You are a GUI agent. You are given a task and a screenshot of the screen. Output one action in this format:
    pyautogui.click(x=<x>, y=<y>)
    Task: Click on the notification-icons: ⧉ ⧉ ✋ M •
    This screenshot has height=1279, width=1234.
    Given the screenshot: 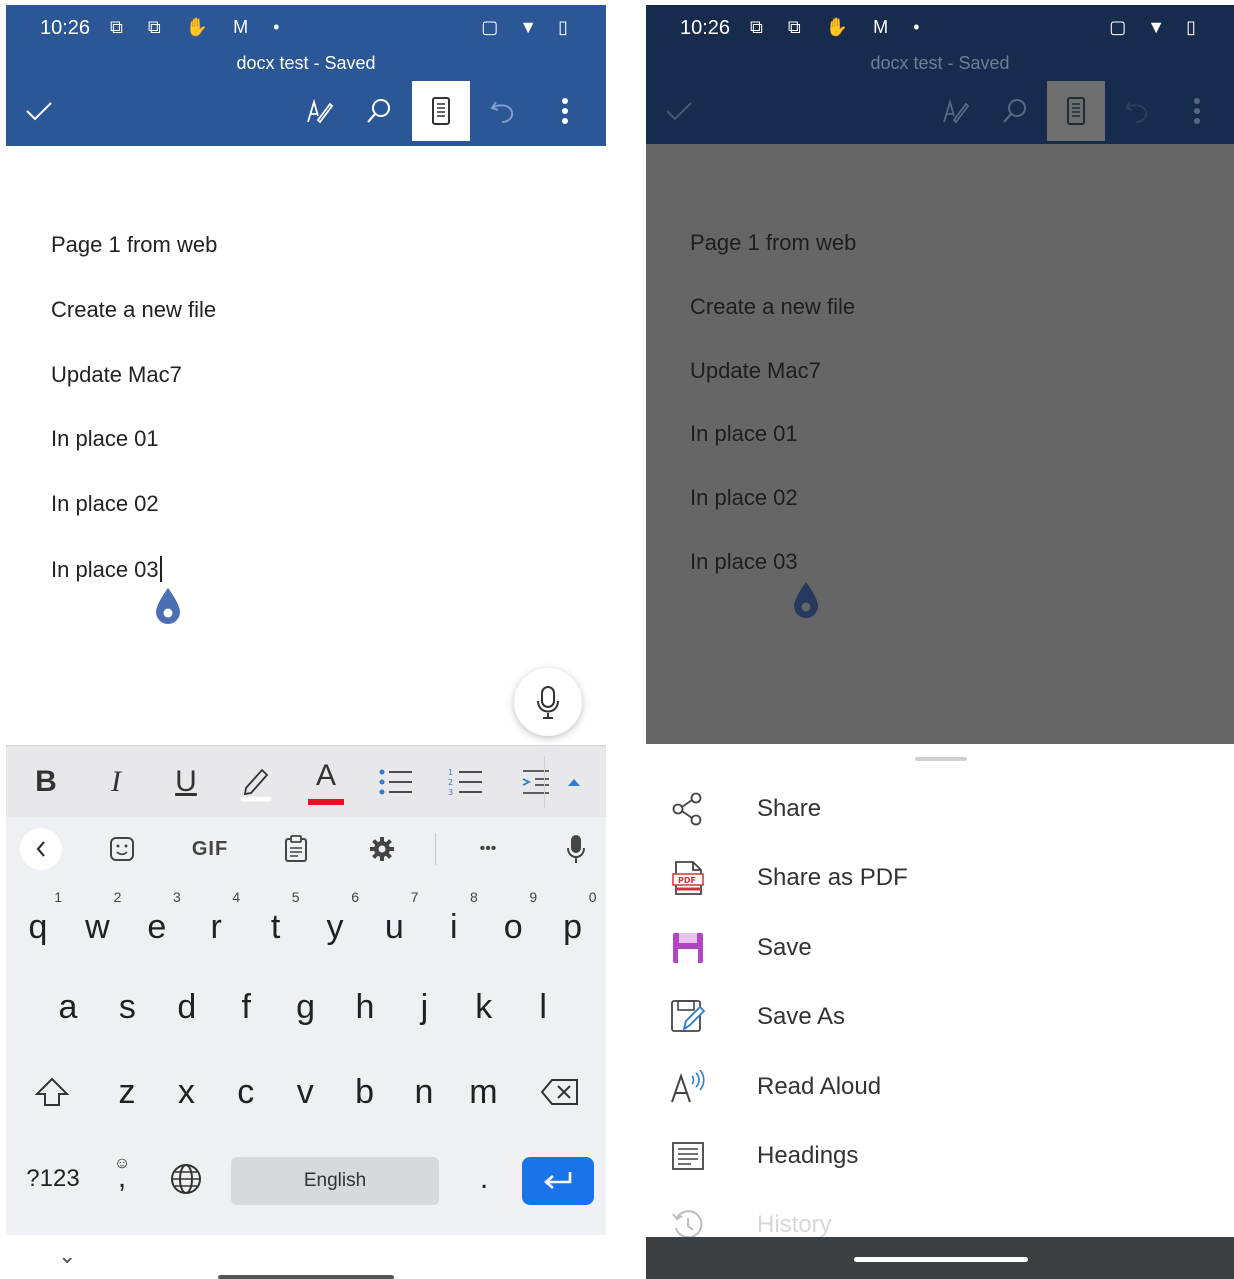 What is the action you would take?
    pyautogui.click(x=200, y=27)
    